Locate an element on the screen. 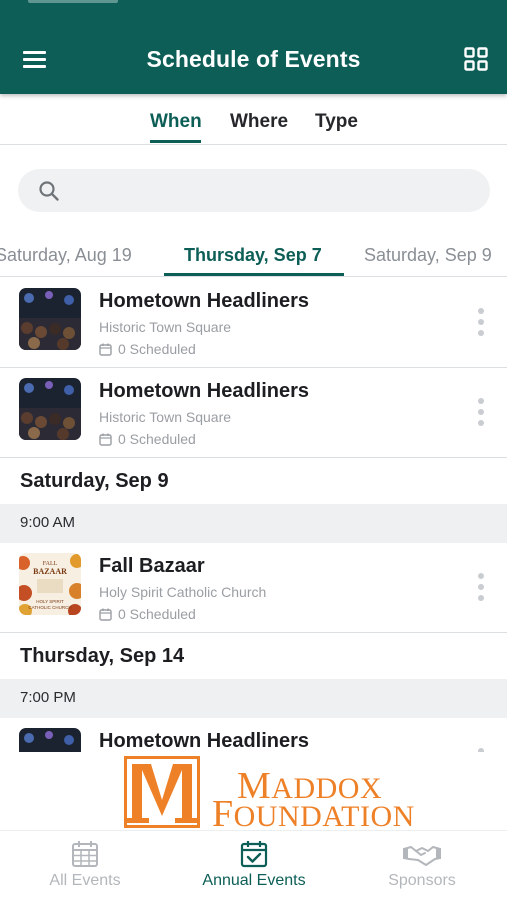 The width and height of the screenshot is (507, 900). tab-where: Where is located at coordinates (259, 122).